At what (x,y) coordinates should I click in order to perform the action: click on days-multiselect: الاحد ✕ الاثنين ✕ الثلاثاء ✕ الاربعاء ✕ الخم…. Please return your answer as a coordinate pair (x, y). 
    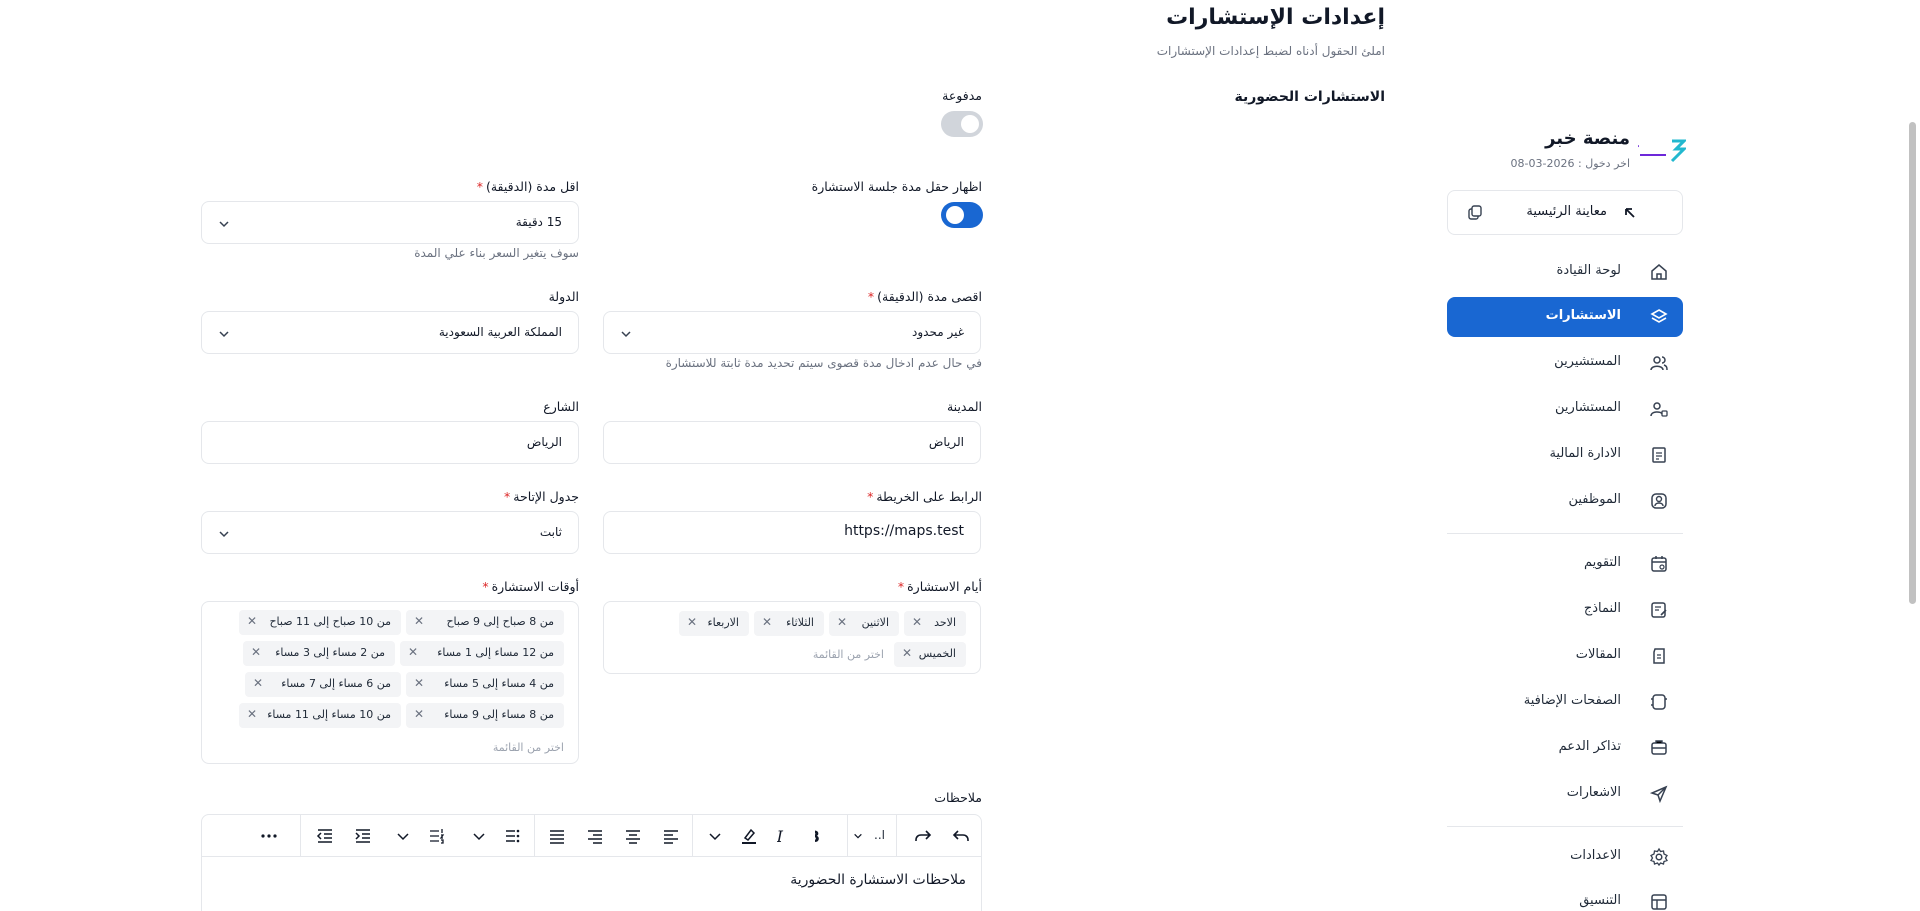
    Looking at the image, I should click on (792, 637).